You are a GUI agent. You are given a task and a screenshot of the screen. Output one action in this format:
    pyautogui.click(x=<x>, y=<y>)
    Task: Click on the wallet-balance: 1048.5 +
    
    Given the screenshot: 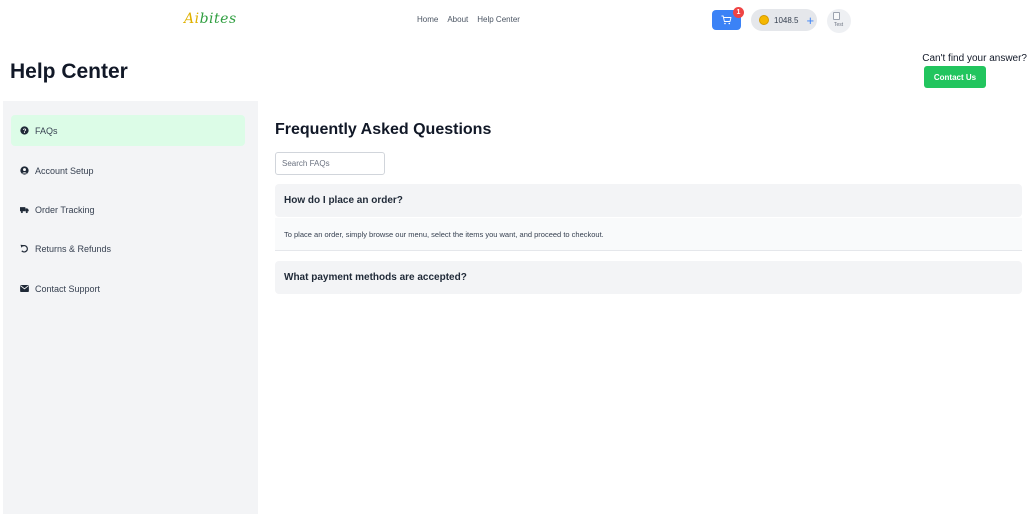 What is the action you would take?
    pyautogui.click(x=784, y=20)
    